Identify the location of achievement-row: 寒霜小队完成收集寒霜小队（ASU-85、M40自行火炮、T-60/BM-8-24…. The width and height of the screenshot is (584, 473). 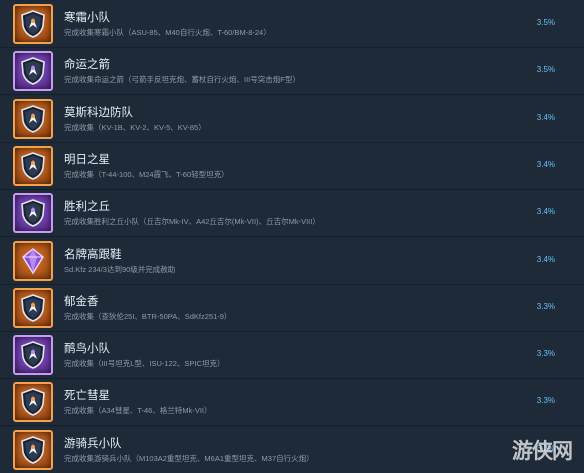
(292, 24).